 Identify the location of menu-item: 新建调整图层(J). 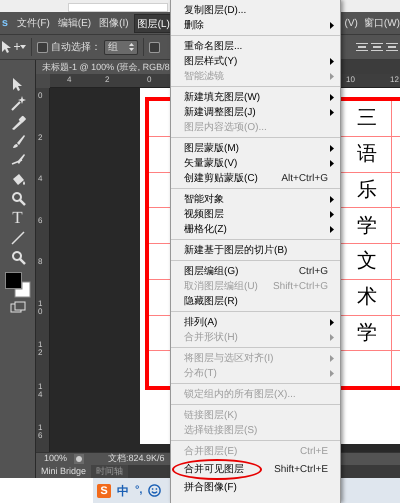
(255, 112).